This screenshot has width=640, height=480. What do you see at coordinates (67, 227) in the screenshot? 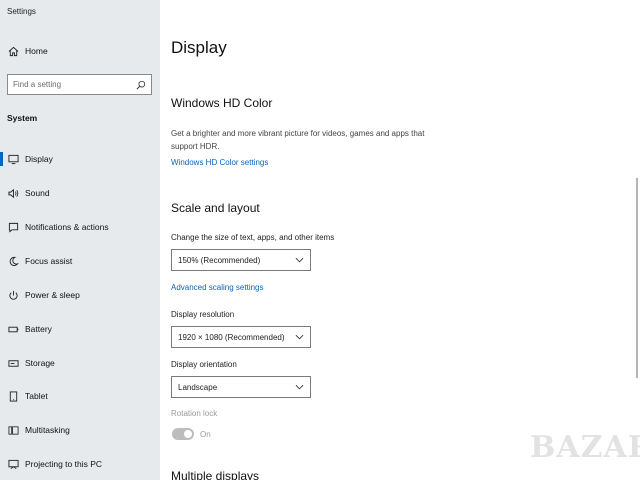
I see `sidebar-item-label: Notifications & actions` at bounding box center [67, 227].